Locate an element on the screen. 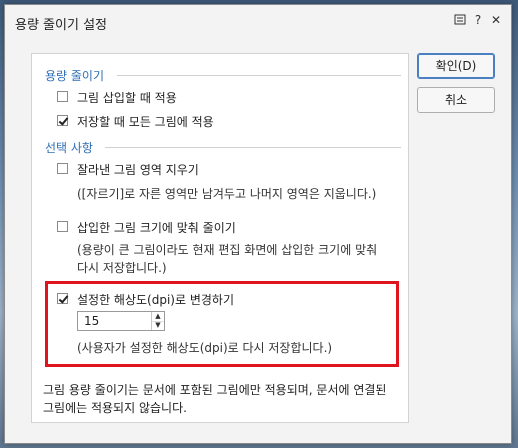 This screenshot has height=448, width=518. fit-size-description-1: (용량이 큰 그림이라도 현재 편집 화면에 삽입한 크기에 맞춰 is located at coordinates (227, 250).